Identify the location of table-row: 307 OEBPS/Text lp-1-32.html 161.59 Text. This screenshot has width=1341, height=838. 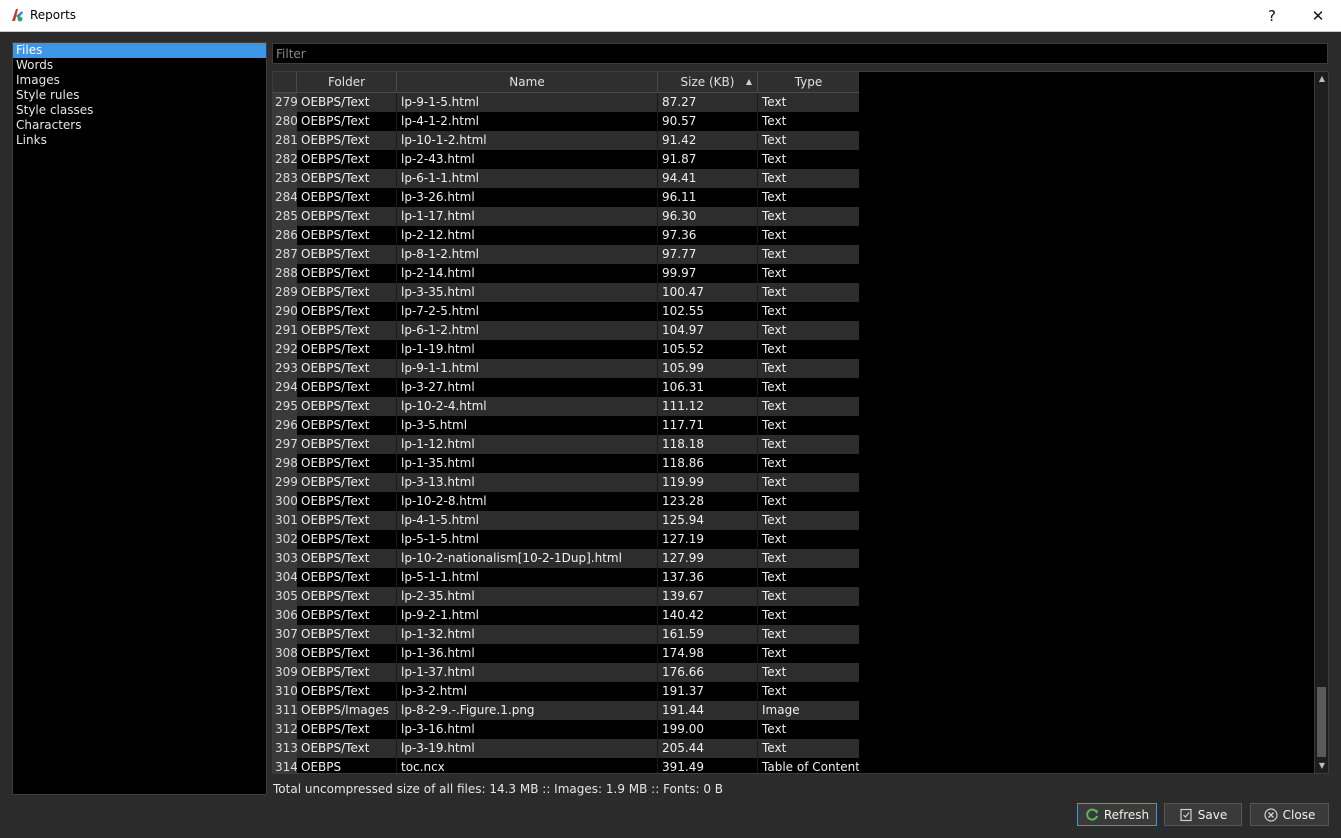
(566, 634).